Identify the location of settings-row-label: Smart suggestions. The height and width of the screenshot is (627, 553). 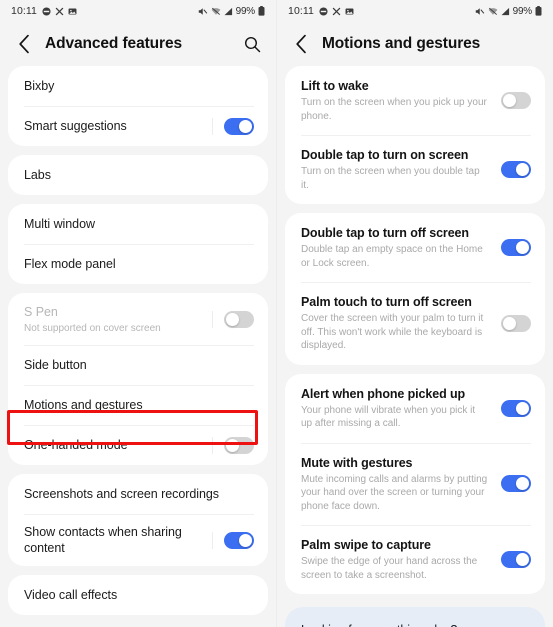
(75, 126).